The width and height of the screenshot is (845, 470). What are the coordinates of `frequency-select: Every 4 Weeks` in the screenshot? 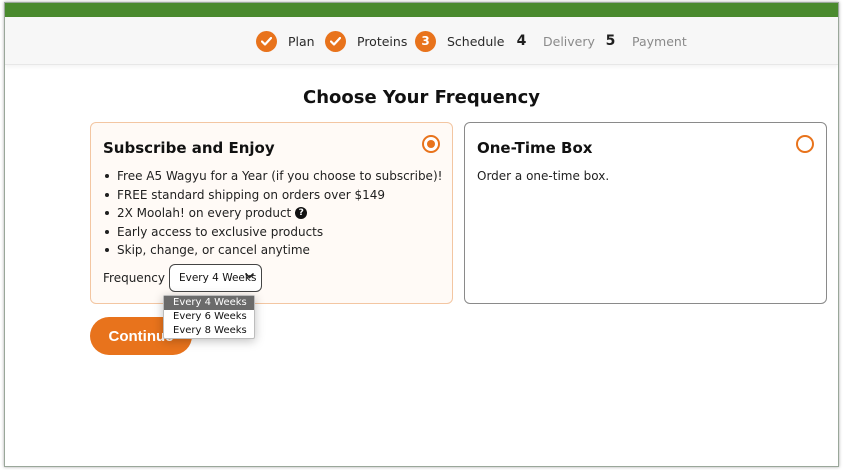 It's located at (215, 278).